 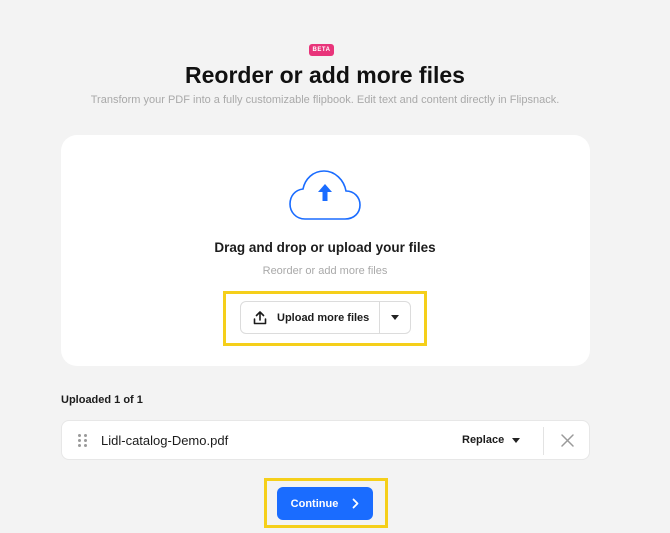 What do you see at coordinates (543, 441) in the screenshot?
I see `divider` at bounding box center [543, 441].